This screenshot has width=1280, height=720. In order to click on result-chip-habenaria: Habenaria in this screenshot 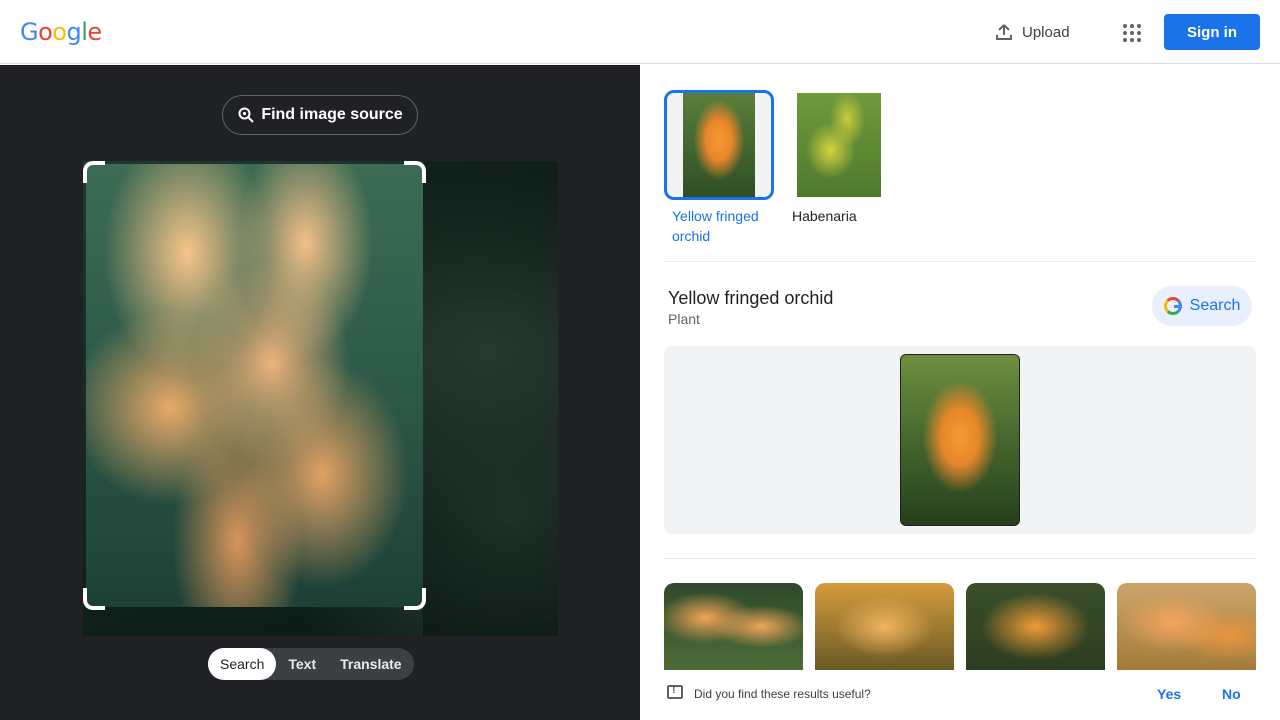, I will do `click(839, 158)`.